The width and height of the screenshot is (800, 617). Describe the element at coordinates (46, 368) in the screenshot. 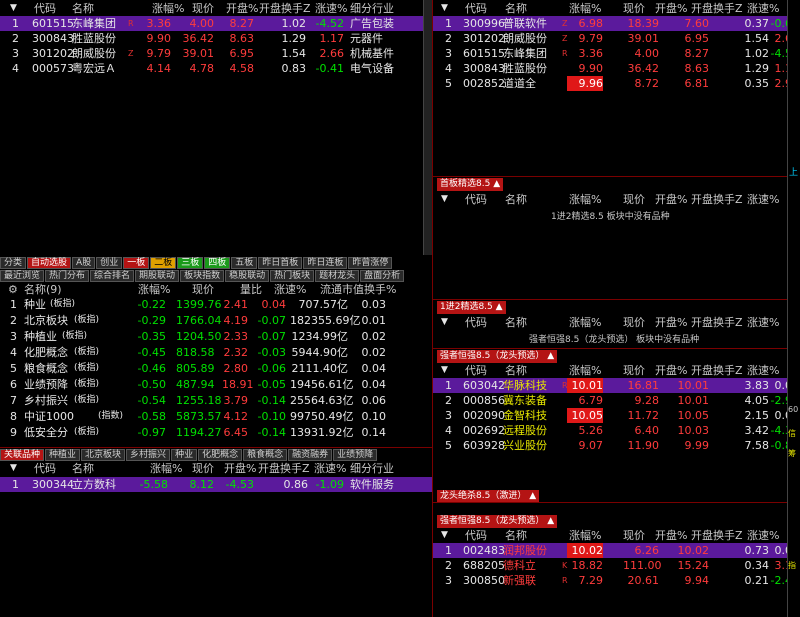

I see `sector-name: 粮食概念` at that location.